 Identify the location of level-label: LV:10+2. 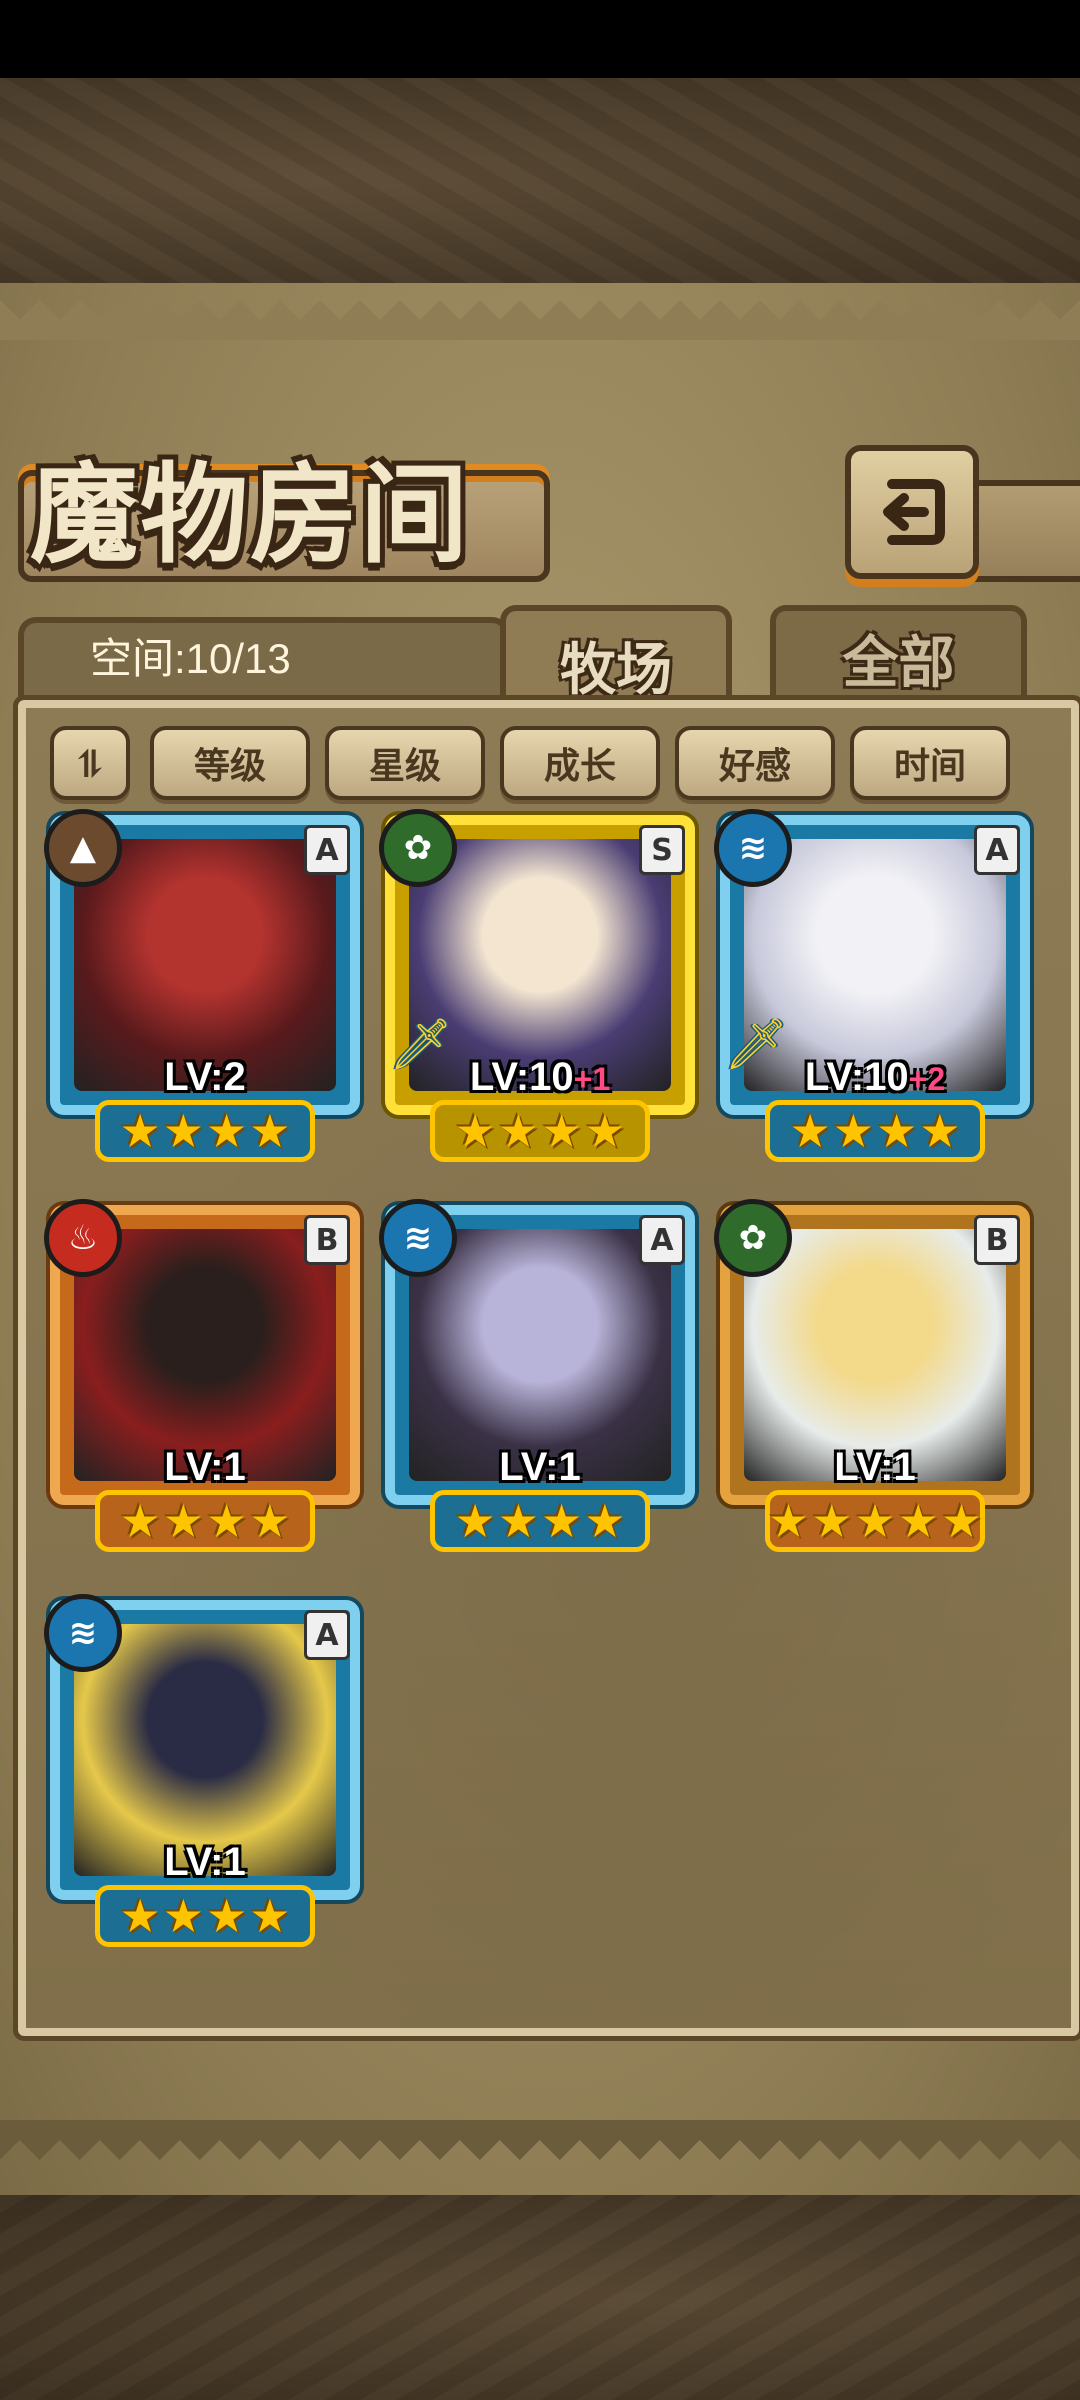
(875, 1077).